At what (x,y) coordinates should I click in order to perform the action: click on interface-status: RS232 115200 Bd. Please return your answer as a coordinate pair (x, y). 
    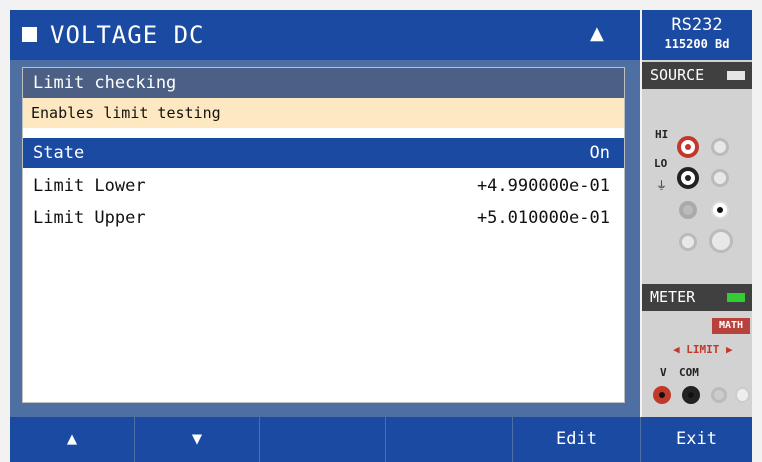
    Looking at the image, I should click on (697, 35).